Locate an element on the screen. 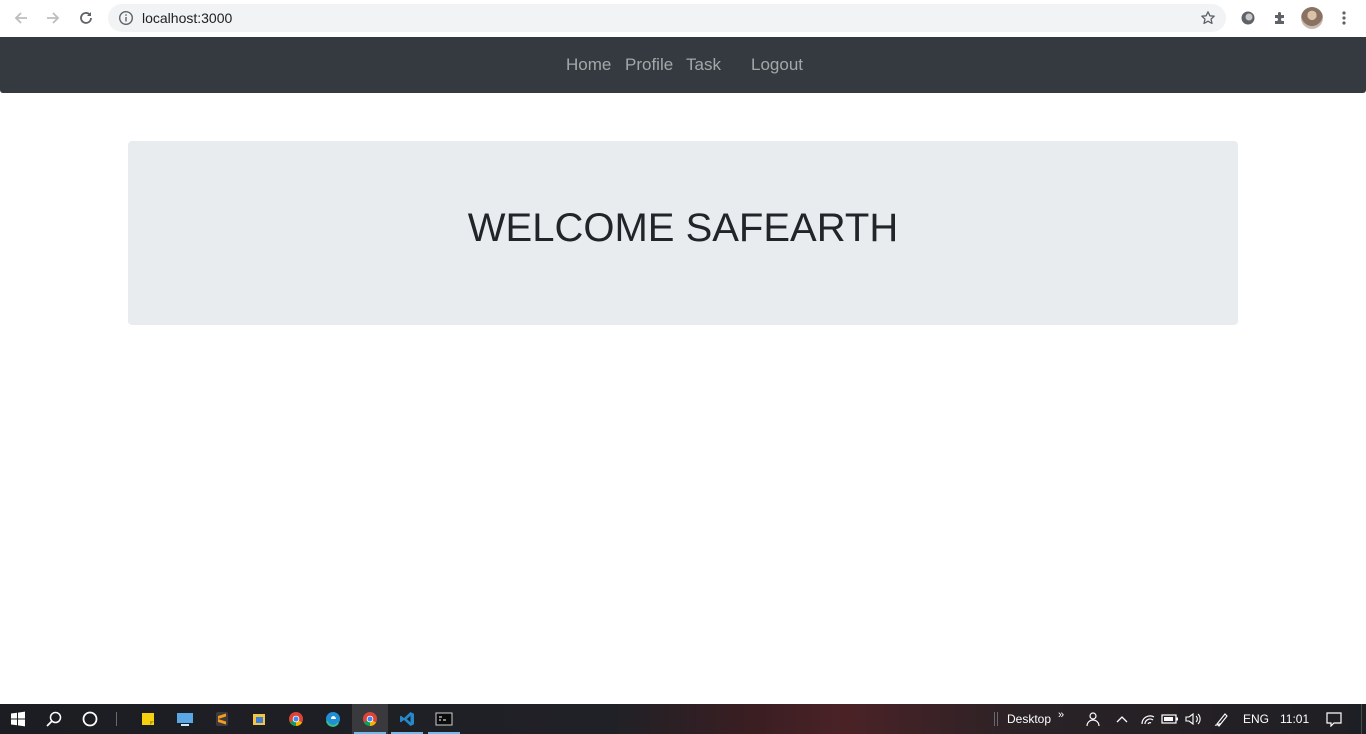  address-bar: localhost:3000 is located at coordinates (667, 18).